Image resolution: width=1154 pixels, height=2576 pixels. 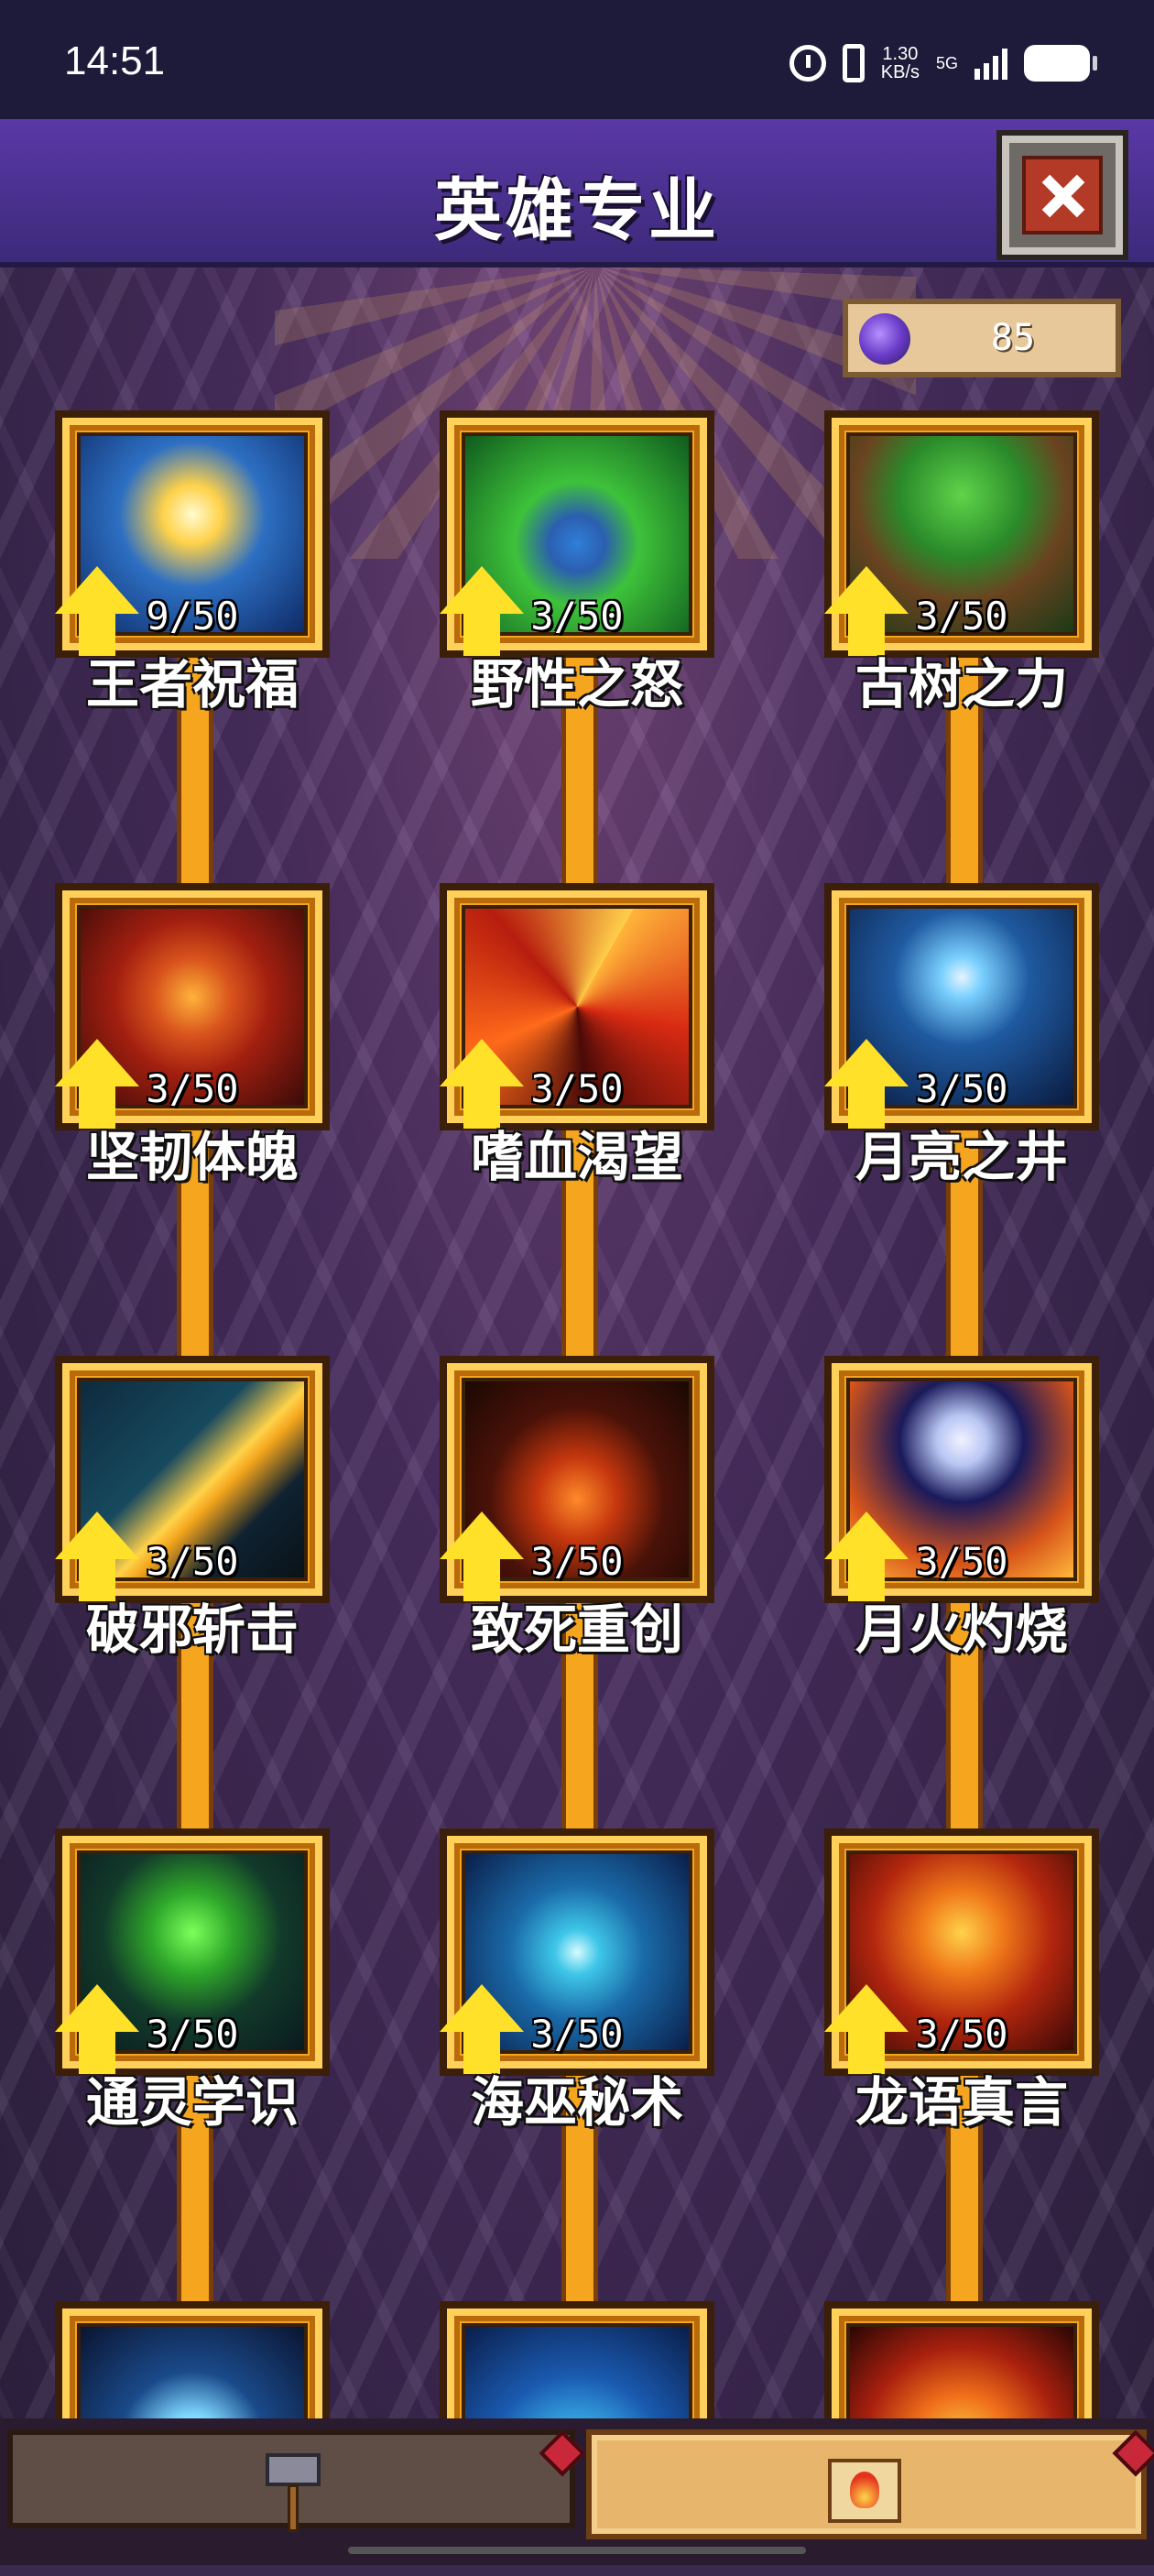 What do you see at coordinates (192, 1035) in the screenshot?
I see `skill-card: 3/50 坚韧体魄` at bounding box center [192, 1035].